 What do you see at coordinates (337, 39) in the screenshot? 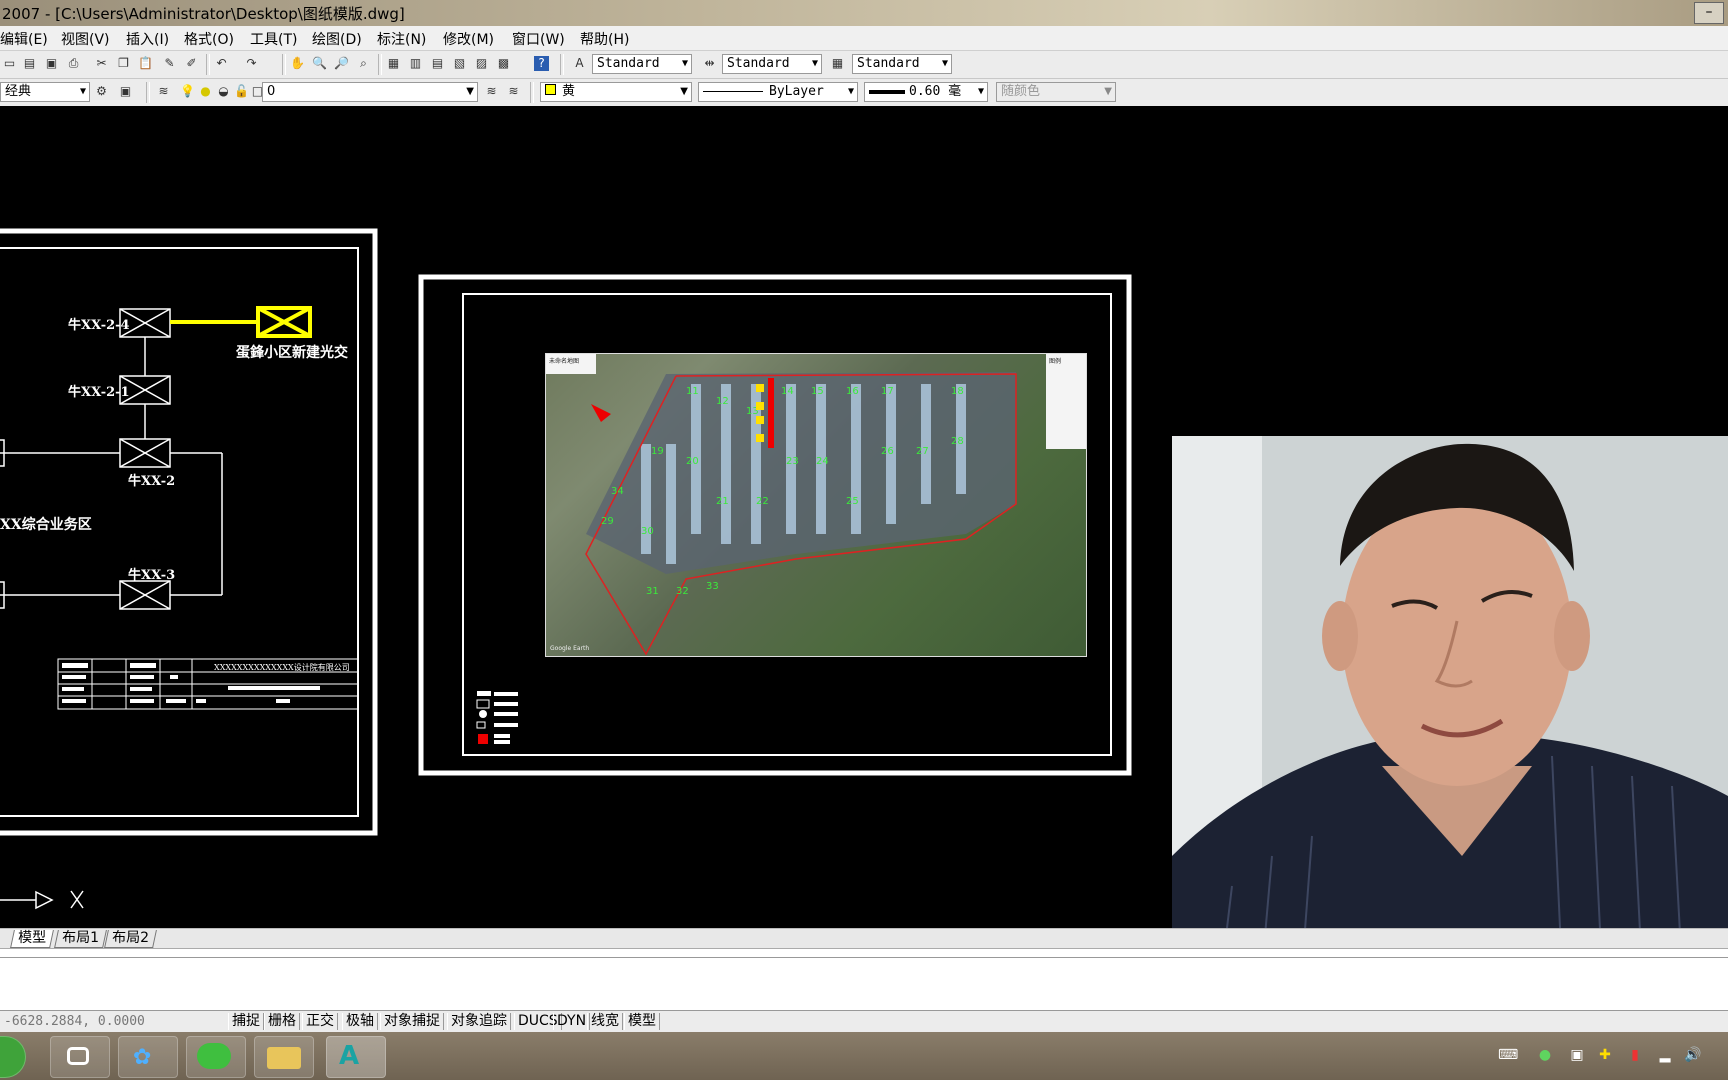
I see `menu-draw: 绘图(D)` at bounding box center [337, 39].